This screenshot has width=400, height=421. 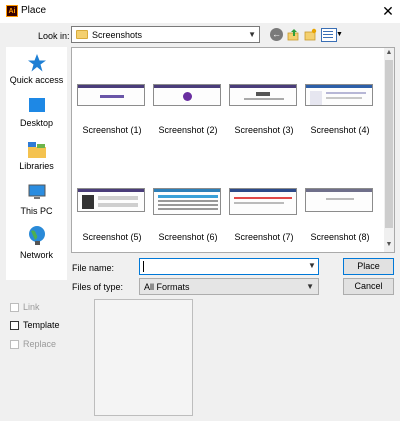 I want to click on file-name-label: File name:, so click(x=93, y=268).